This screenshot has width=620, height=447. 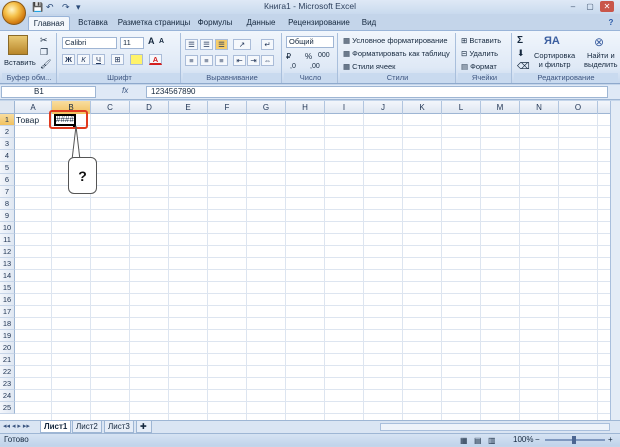 I want to click on maximize-button: ▢, so click(x=590, y=6).